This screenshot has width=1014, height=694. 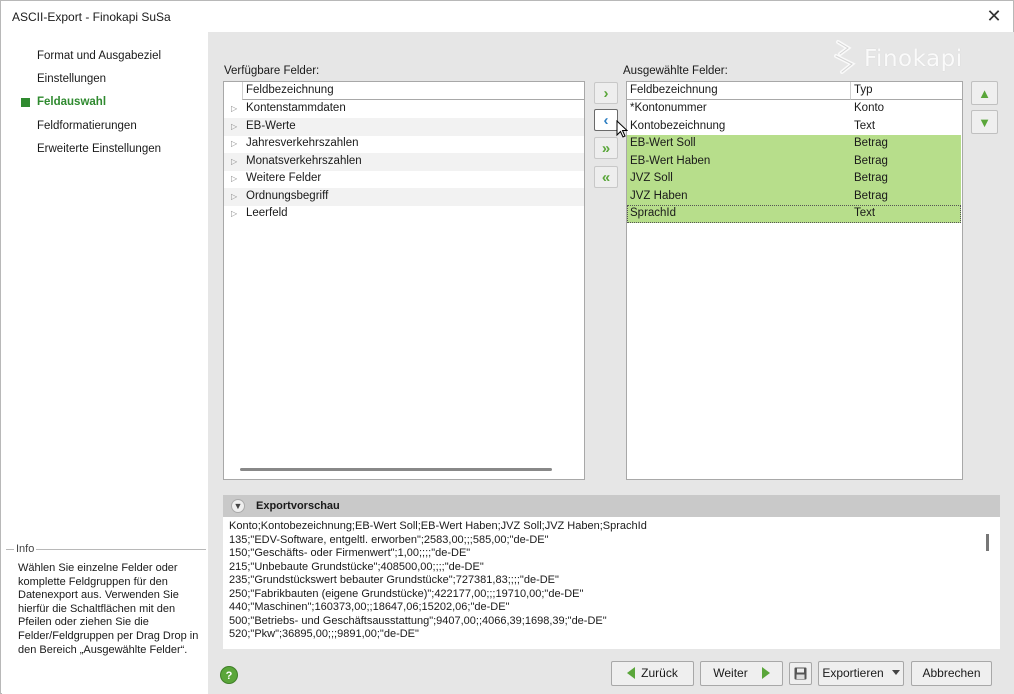 I want to click on dropdown-arrow-icon, so click(x=895, y=672).